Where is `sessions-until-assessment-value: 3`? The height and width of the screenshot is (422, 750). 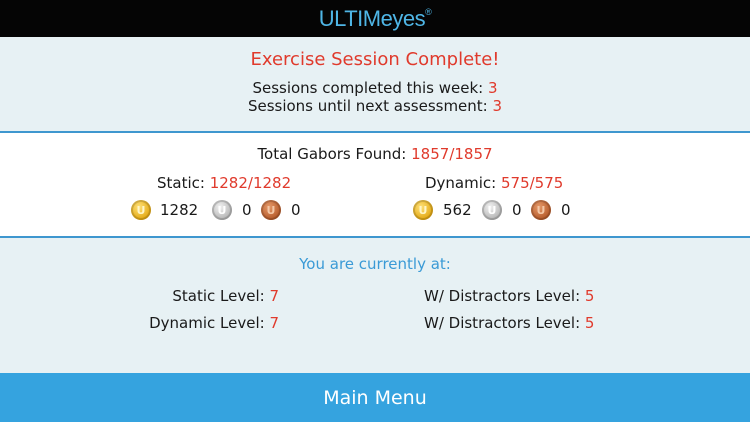
sessions-until-assessment-value: 3 is located at coordinates (497, 106).